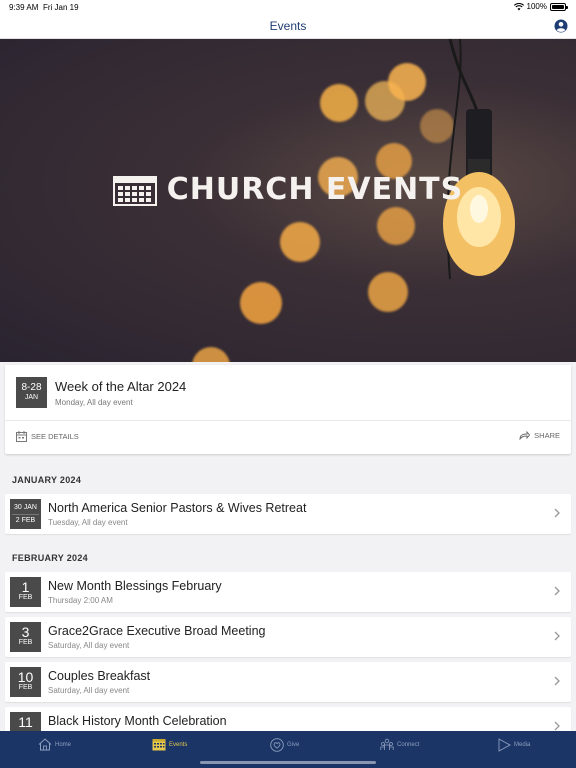 This screenshot has width=576, height=768. I want to click on date-badge-day: 10, so click(25, 677).